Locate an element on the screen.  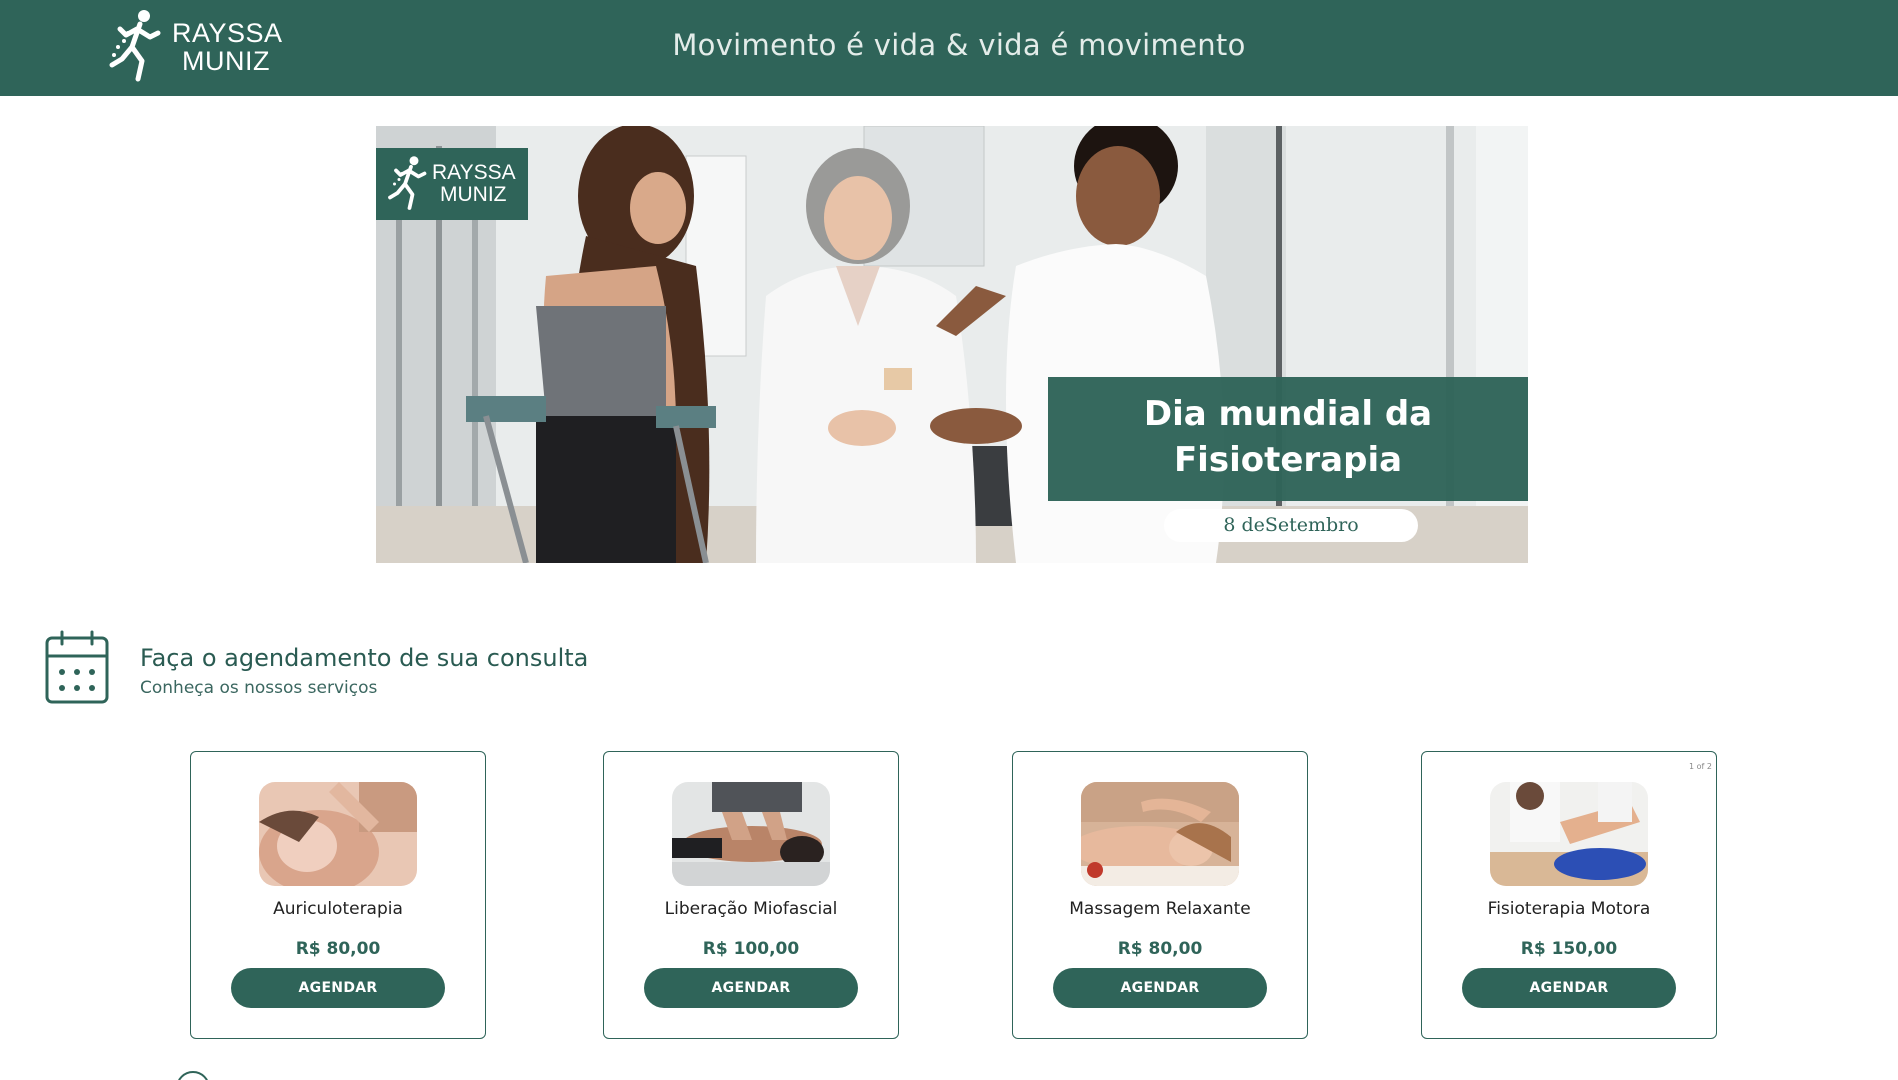
service-name: Fisioterapia Motora is located at coordinates (1569, 909).